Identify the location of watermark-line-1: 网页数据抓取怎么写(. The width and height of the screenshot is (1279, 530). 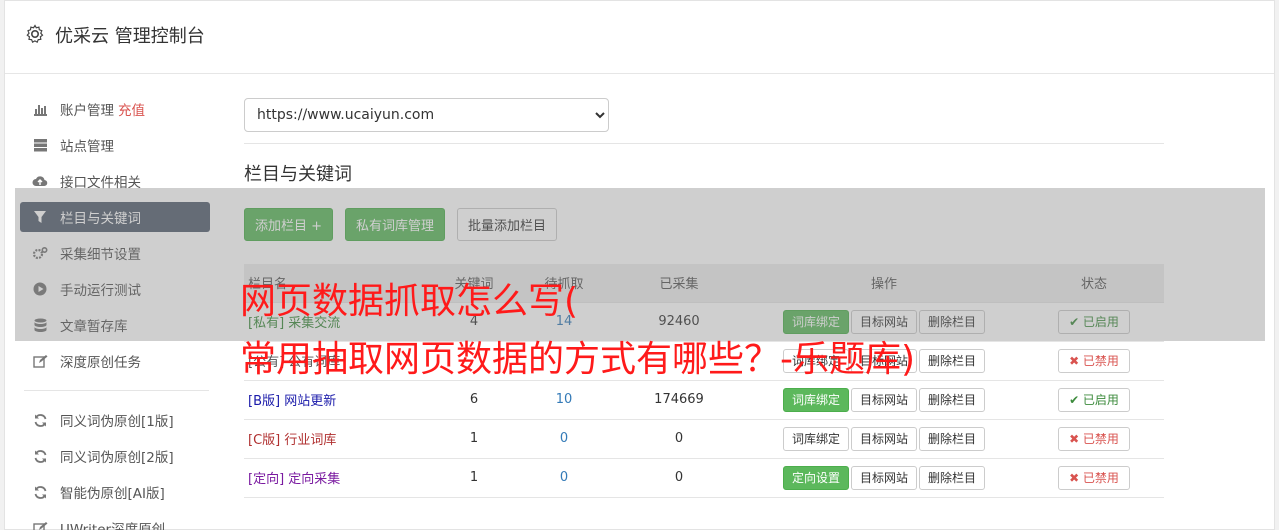
(409, 301).